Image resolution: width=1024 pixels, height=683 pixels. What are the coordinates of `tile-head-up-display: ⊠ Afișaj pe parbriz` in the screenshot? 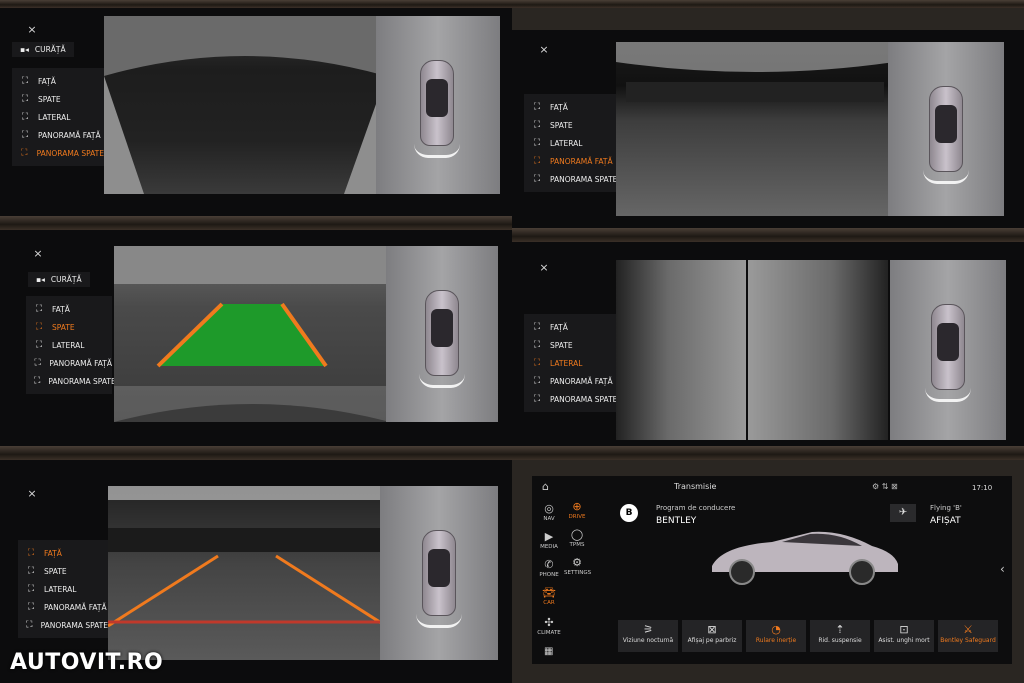 It's located at (712, 636).